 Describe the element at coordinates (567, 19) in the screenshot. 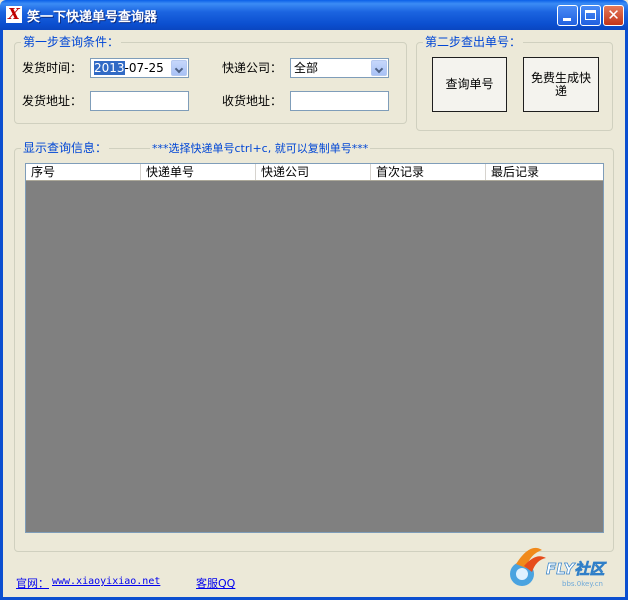

I see `minimize-icon` at that location.